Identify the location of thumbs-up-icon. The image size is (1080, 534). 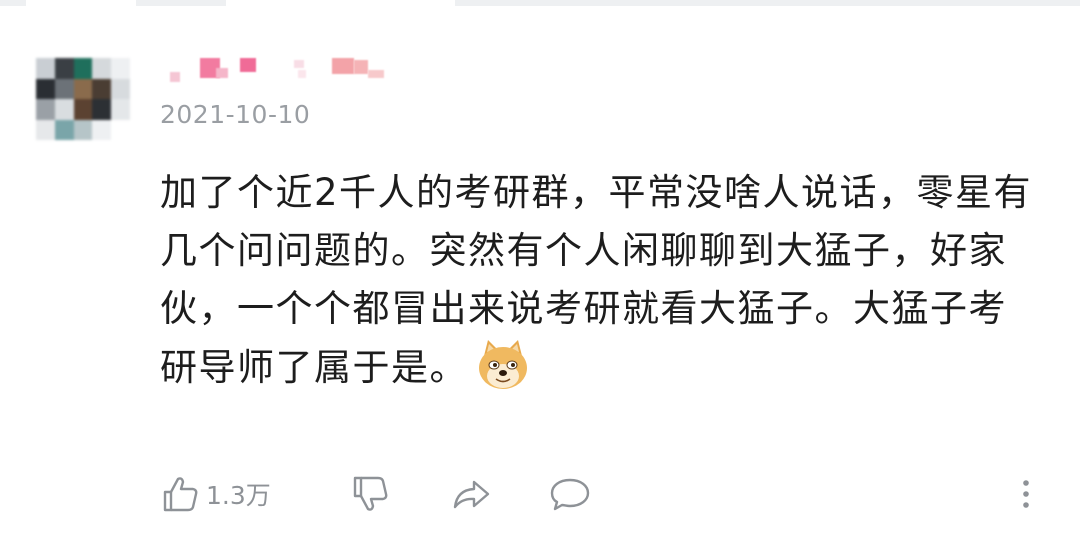
(180, 494).